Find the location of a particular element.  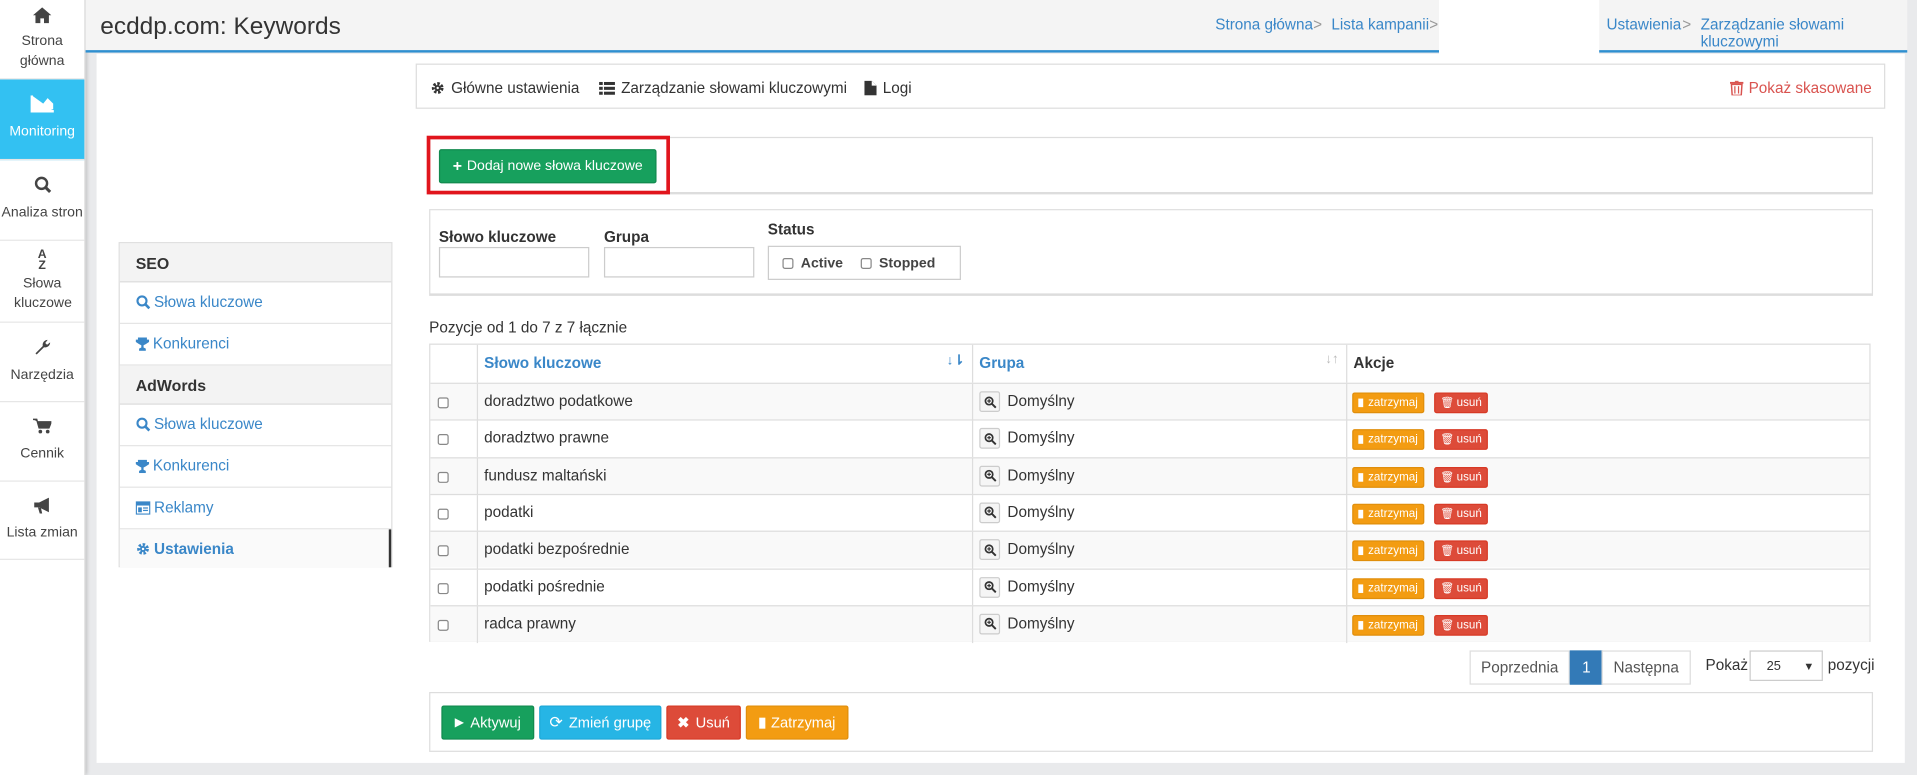

play-icon: ▶ is located at coordinates (459, 722).